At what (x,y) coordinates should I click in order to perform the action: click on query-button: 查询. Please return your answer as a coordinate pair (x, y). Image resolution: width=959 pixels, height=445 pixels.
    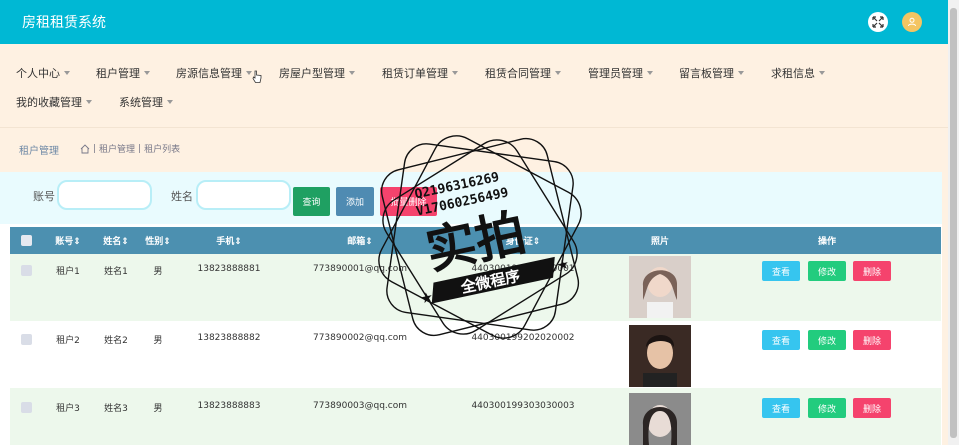
    Looking at the image, I should click on (311, 201).